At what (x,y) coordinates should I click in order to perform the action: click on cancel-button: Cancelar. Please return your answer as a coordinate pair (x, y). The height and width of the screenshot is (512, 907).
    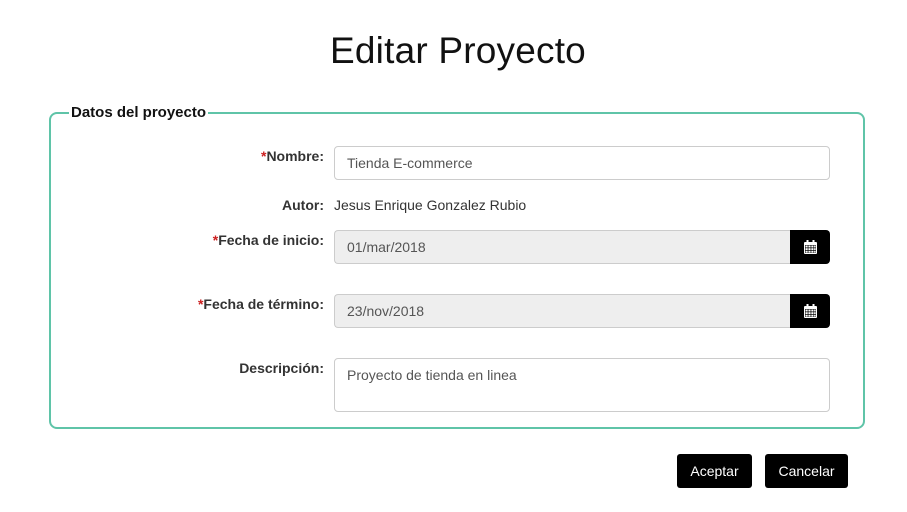
    Looking at the image, I should click on (806, 471).